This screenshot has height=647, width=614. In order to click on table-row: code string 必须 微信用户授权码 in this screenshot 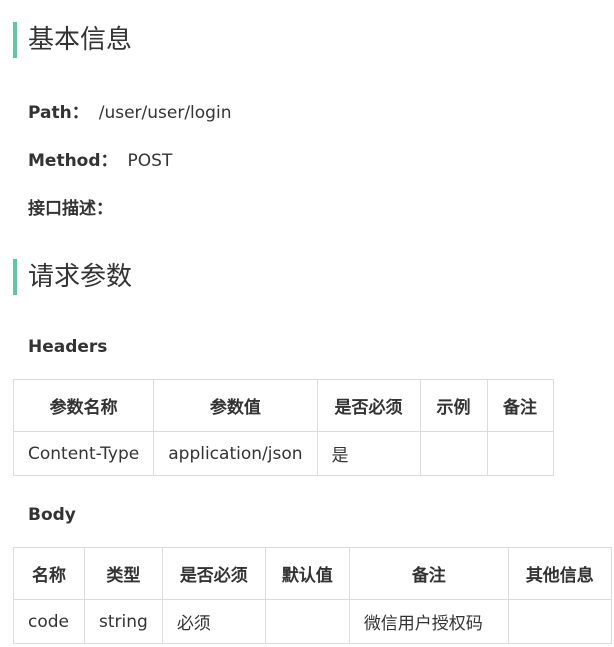, I will do `click(312, 621)`.